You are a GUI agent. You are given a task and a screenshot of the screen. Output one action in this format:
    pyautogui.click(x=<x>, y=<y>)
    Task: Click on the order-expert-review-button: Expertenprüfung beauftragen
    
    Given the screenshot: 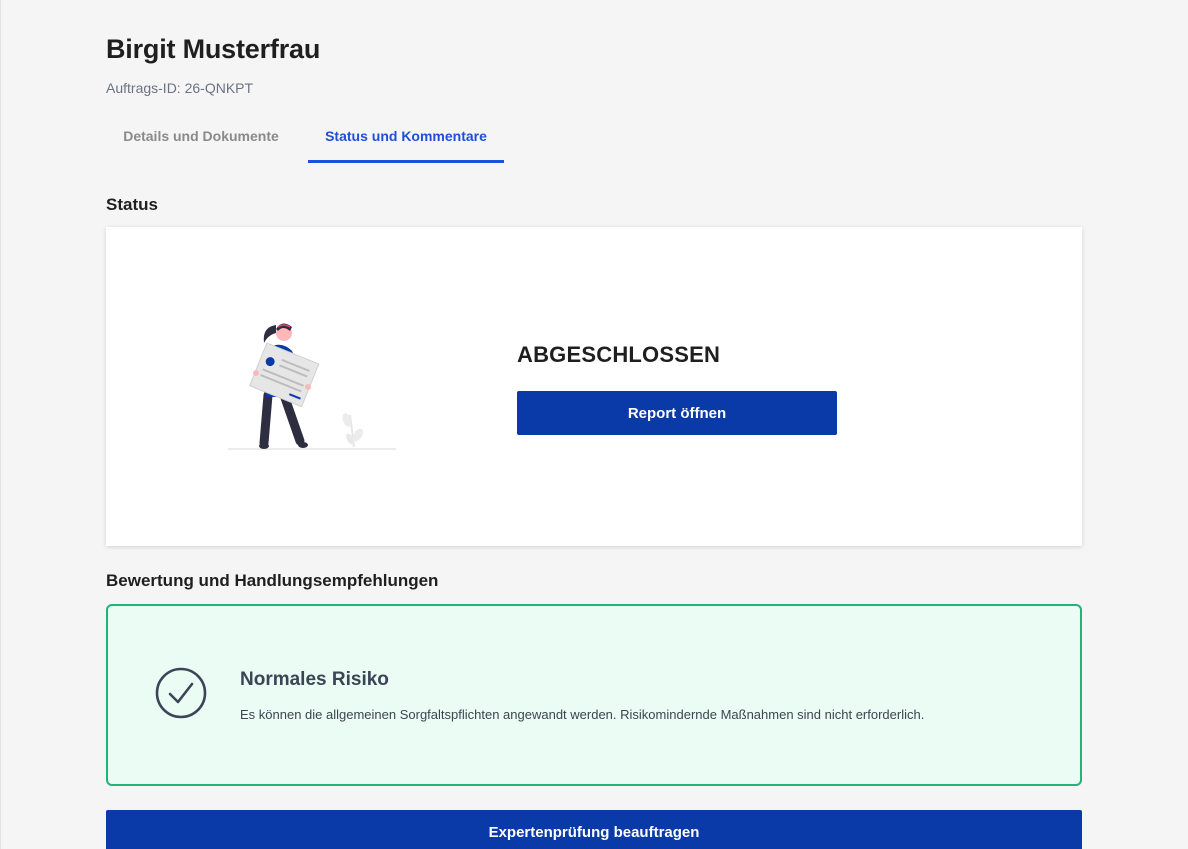 What is the action you would take?
    pyautogui.click(x=594, y=829)
    